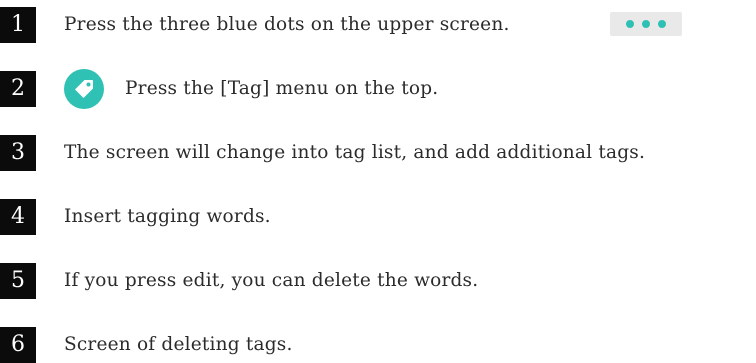 Image resolution: width=756 pixels, height=363 pixels. Describe the element at coordinates (18, 217) in the screenshot. I see `step-number-4: 4` at that location.